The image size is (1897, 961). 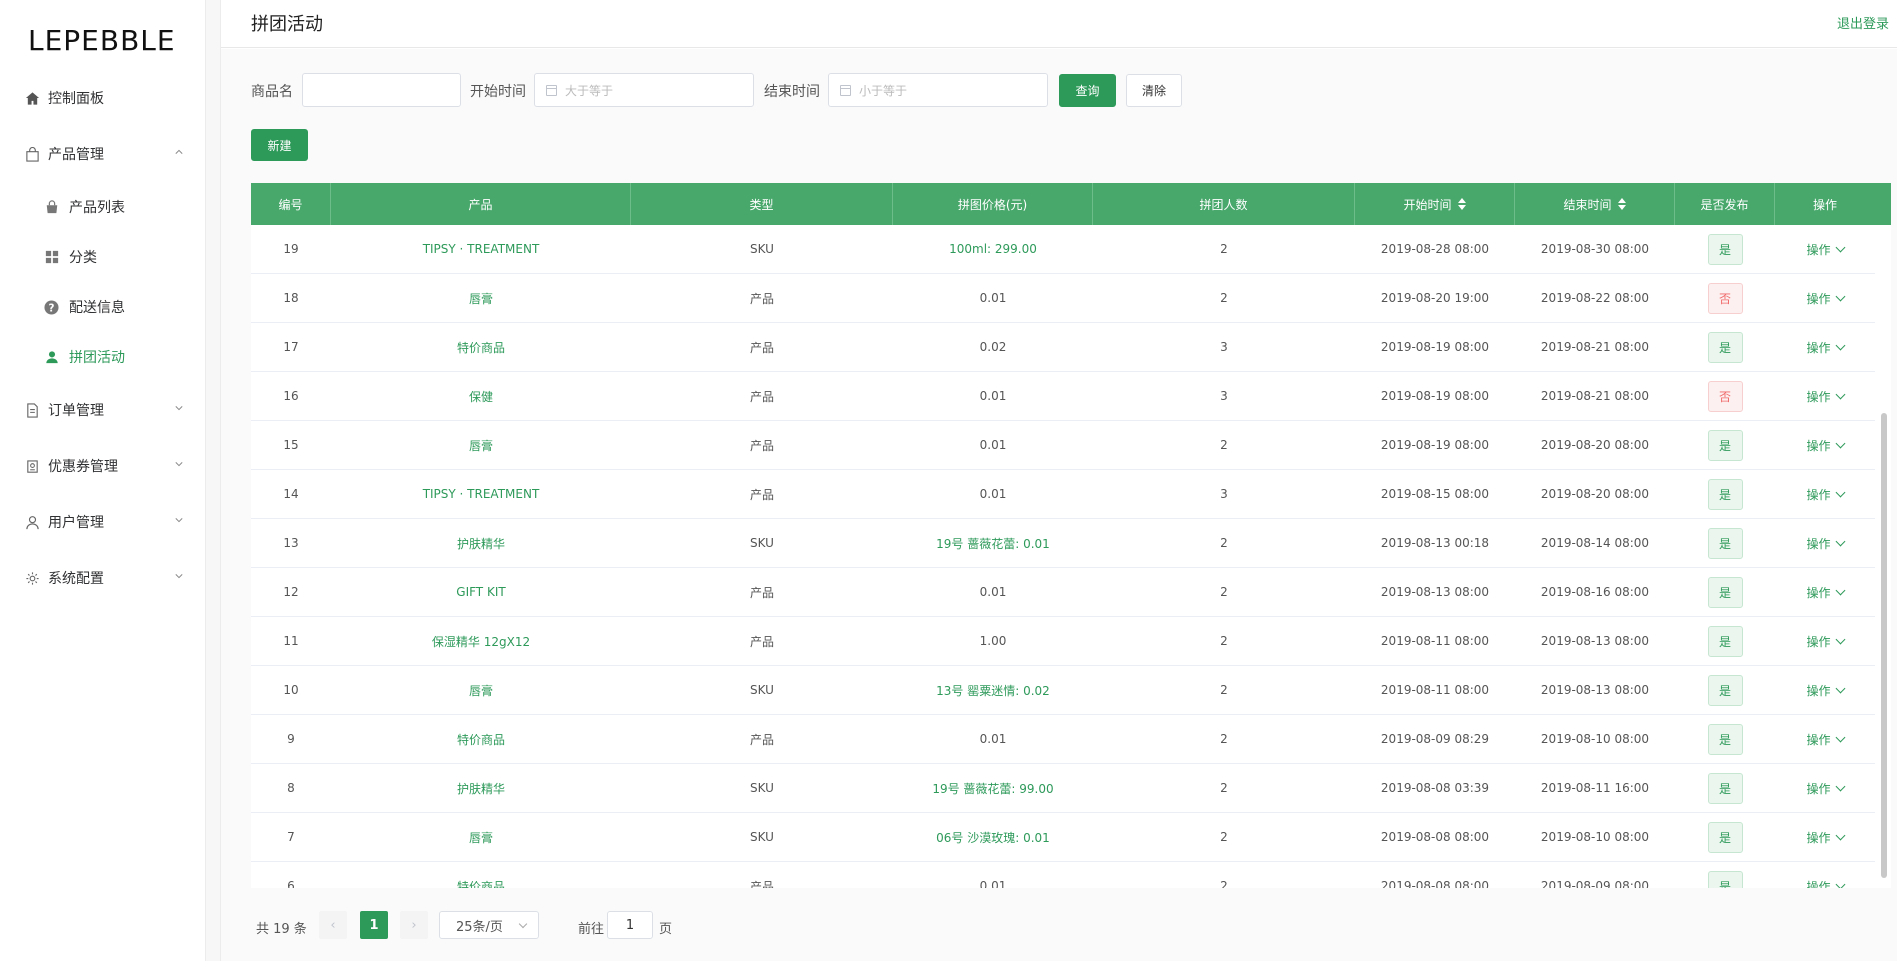 I want to click on sidebar-item-products: 产品管理, so click(x=102, y=154).